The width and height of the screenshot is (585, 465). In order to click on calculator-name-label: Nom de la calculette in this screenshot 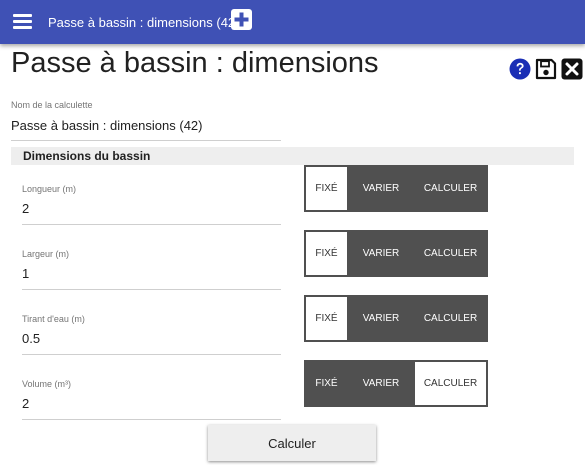, I will do `click(52, 105)`.